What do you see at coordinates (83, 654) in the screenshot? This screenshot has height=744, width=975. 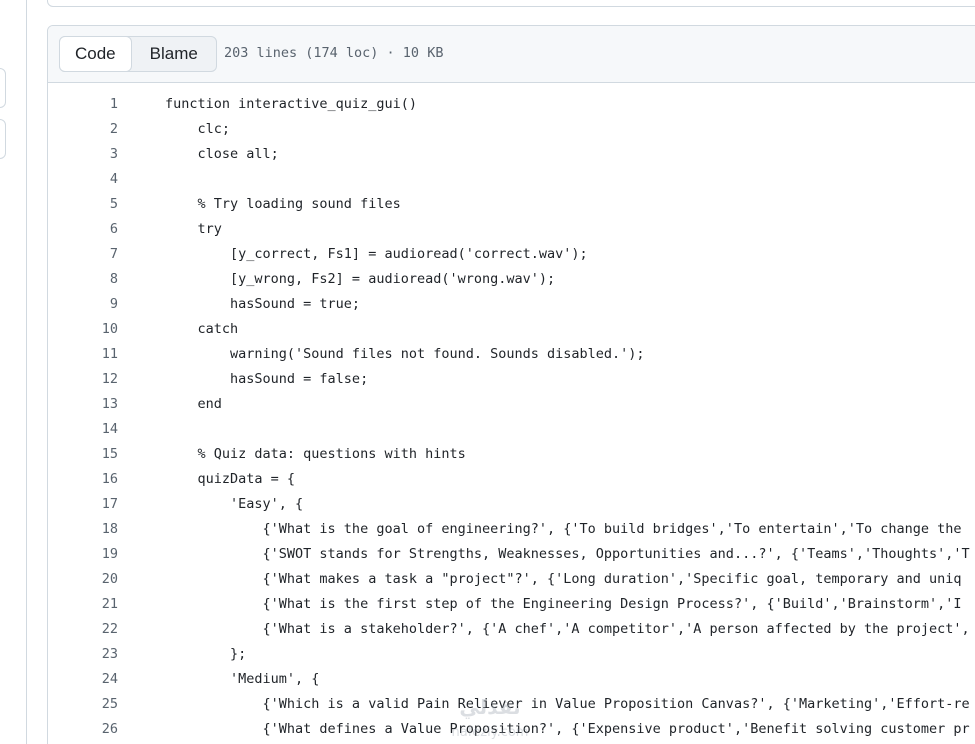 I see `line-number: 23` at bounding box center [83, 654].